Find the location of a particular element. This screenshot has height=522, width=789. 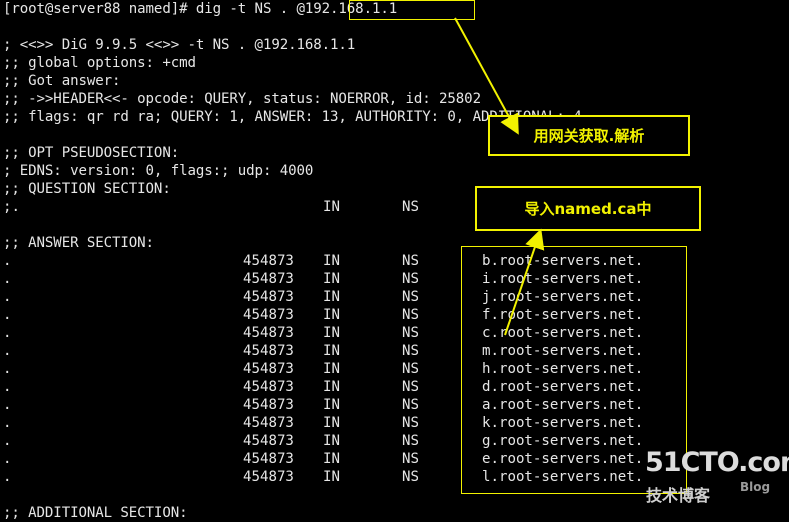

watermark-subtitle: 技术博客 is located at coordinates (678, 495).